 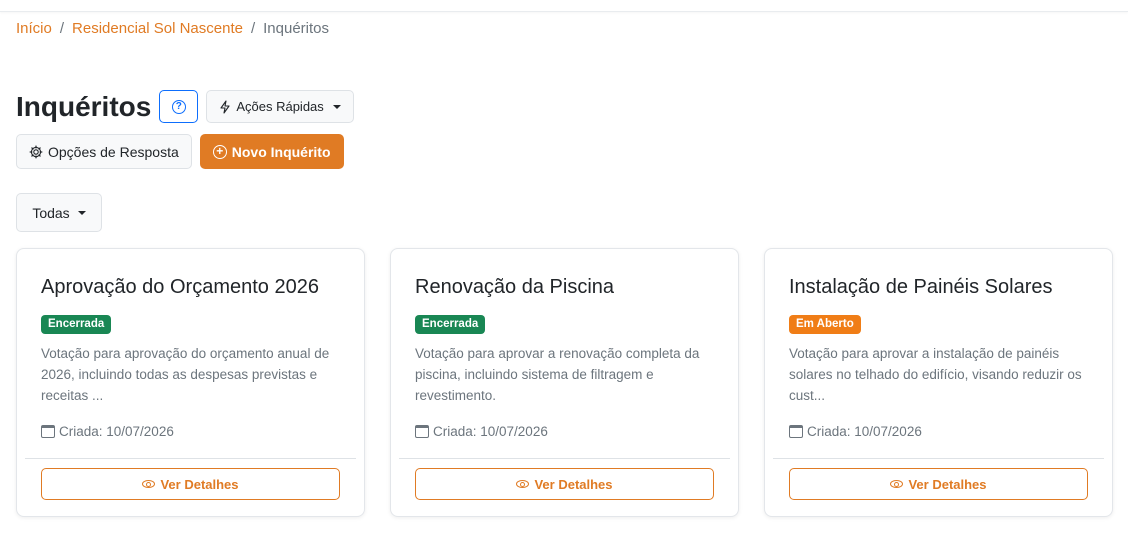 What do you see at coordinates (84, 106) in the screenshot?
I see `page-title: Inquéritos` at bounding box center [84, 106].